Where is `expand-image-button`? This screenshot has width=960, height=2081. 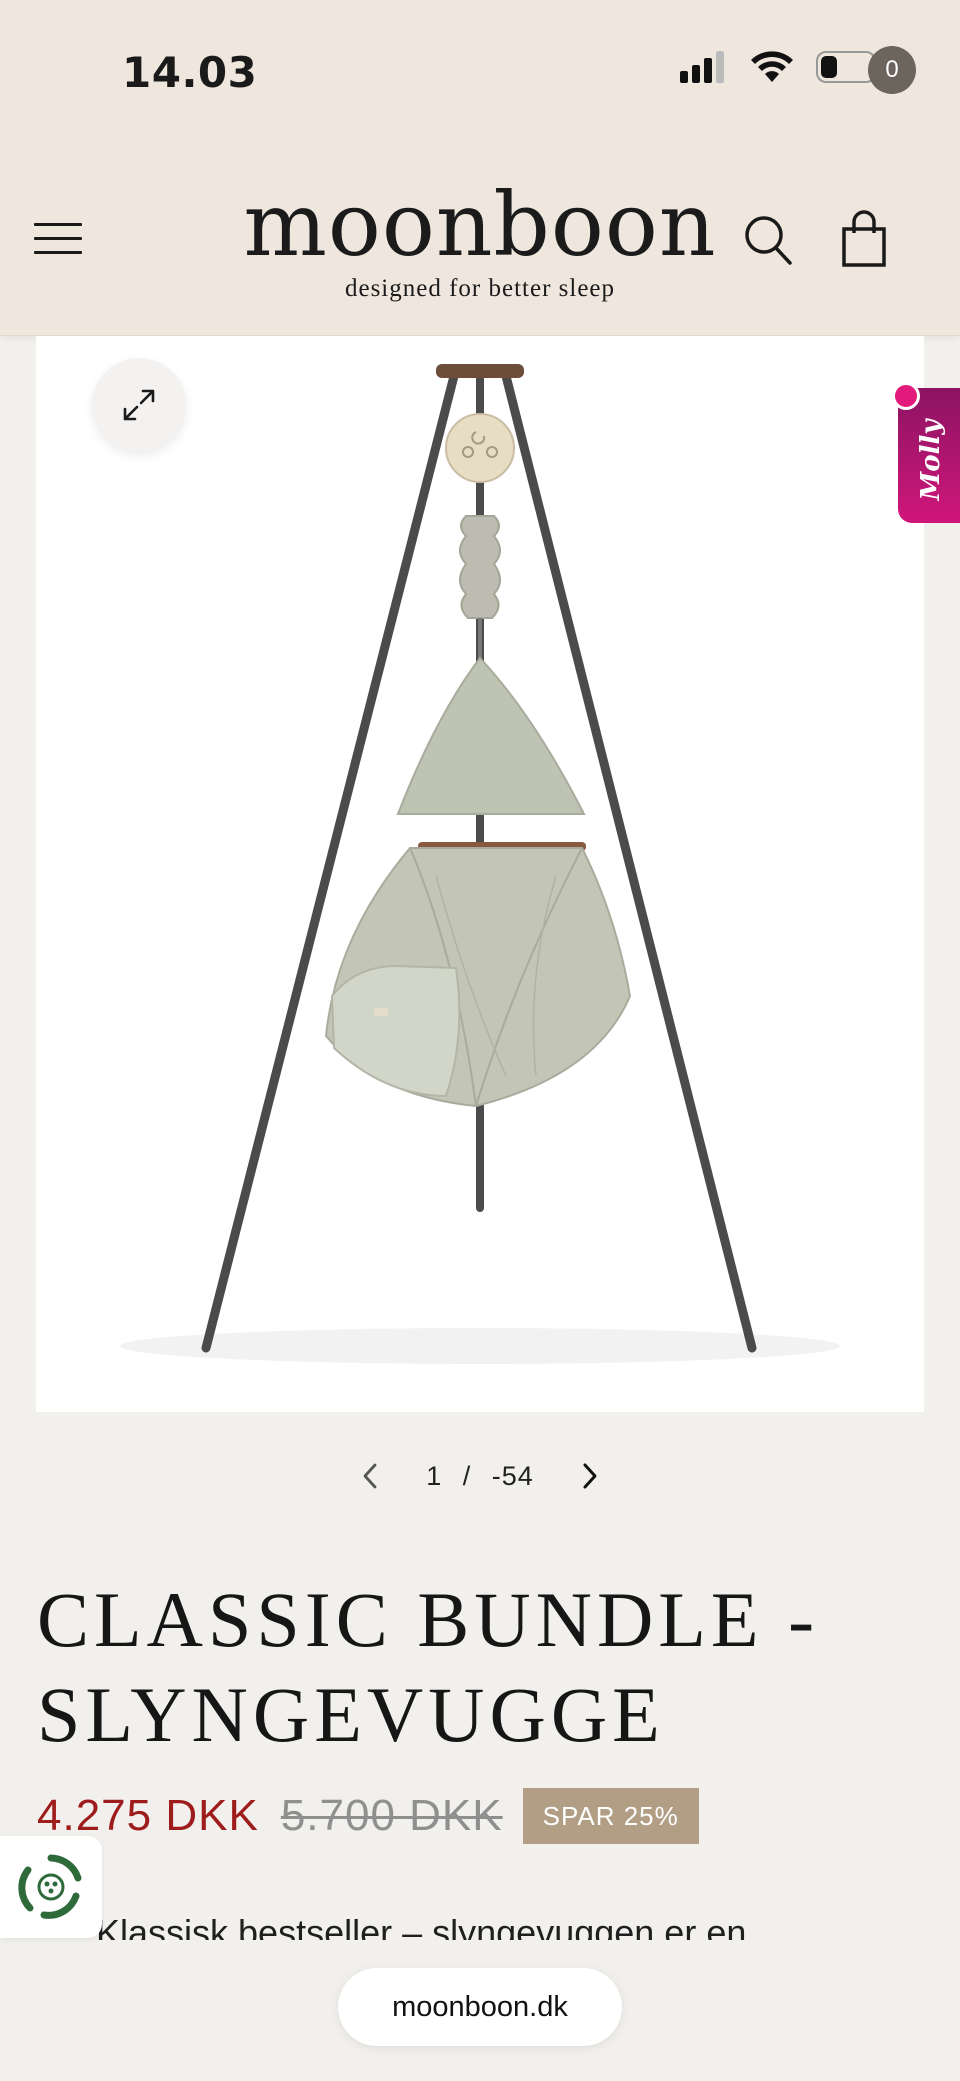
expand-image-button is located at coordinates (139, 405).